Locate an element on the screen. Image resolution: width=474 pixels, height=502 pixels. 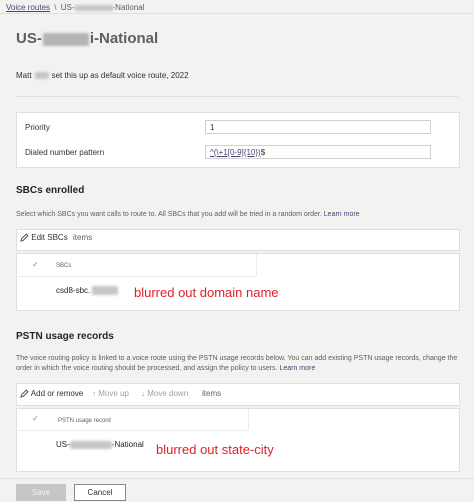
breadcrumb-current-prefix: US- is located at coordinates (67, 7).